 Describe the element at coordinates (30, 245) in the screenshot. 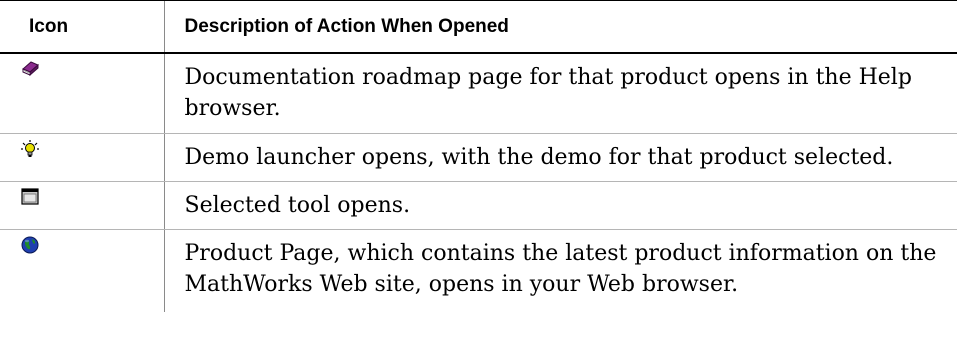

I see `globe-icon` at that location.